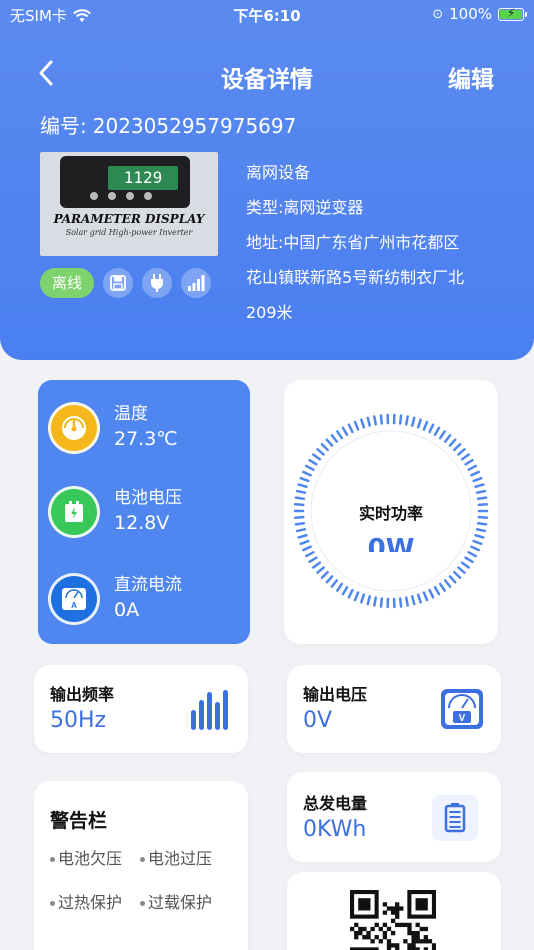 This screenshot has width=534, height=950. Describe the element at coordinates (142, 523) in the screenshot. I see `battery-voltage-value: 12.8V` at that location.